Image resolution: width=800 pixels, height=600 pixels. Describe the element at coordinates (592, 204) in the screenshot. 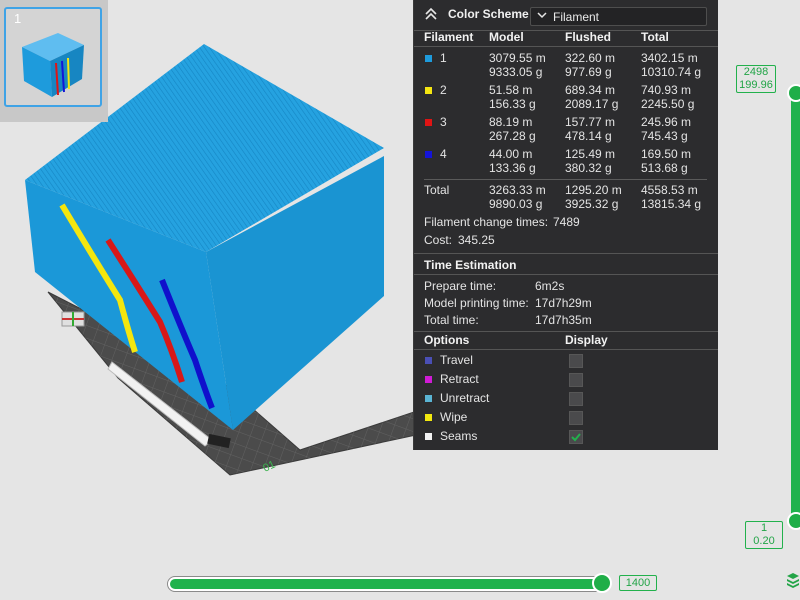

I see `total-flushed-g: 3925.32 g` at that location.